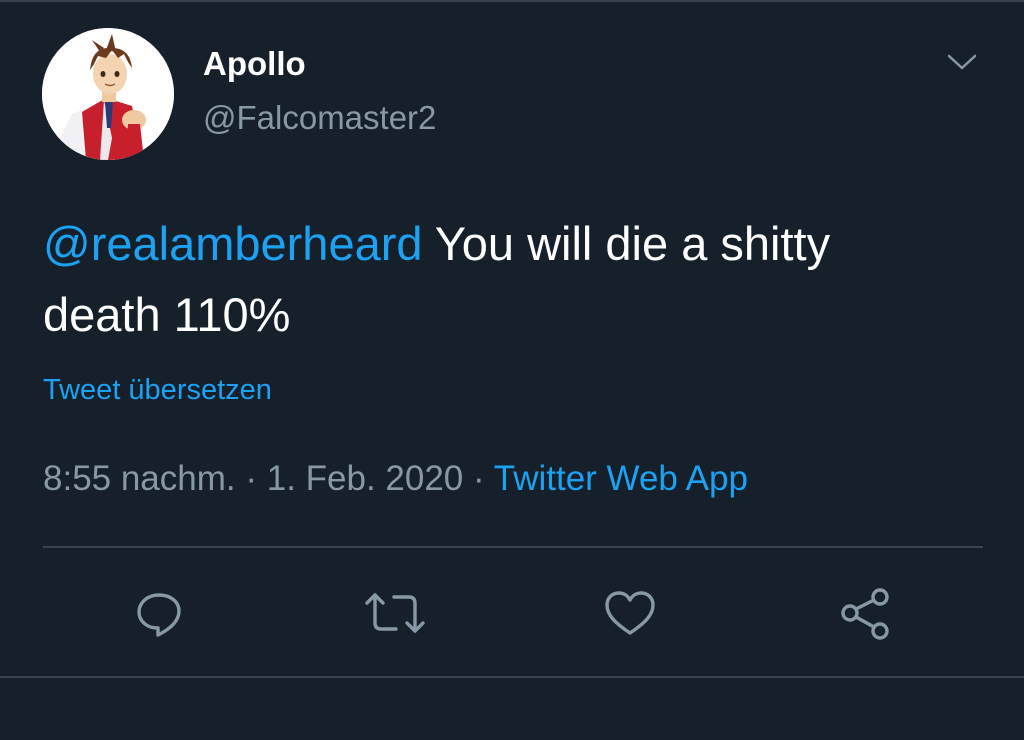  I want to click on bottom-border, so click(512, 677).